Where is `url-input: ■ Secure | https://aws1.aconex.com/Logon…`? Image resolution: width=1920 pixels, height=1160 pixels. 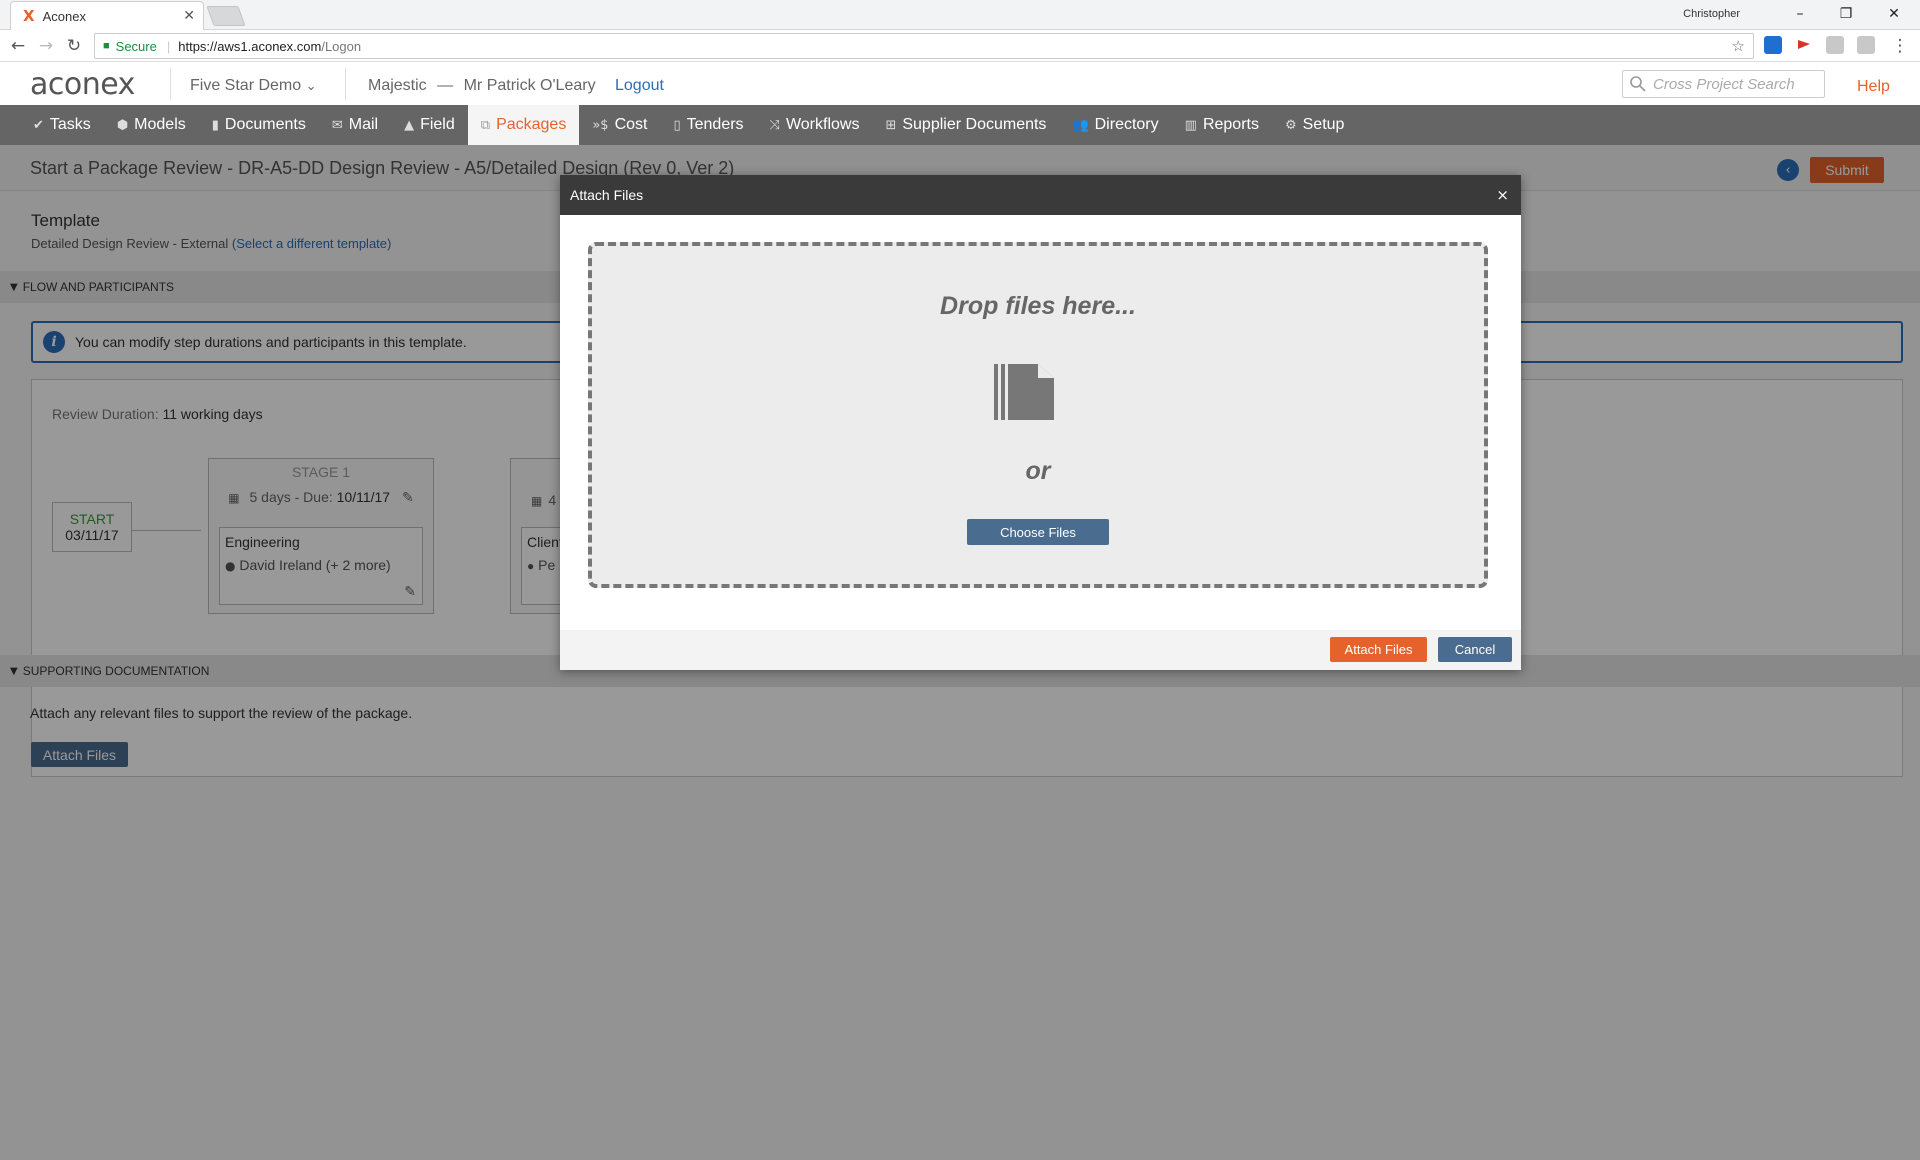 url-input: ■ Secure | https://aws1.aconex.com/Logon… is located at coordinates (924, 46).